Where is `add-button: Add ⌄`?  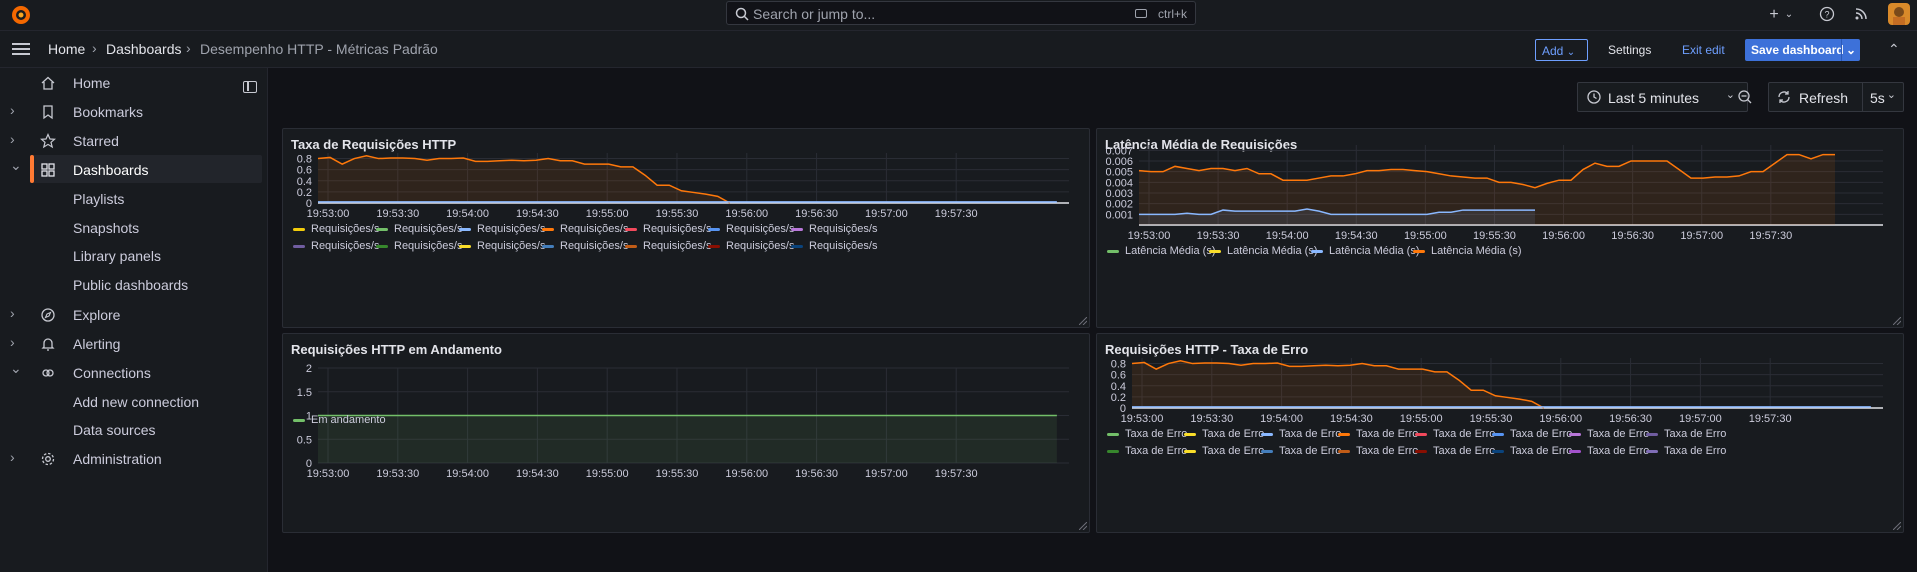 add-button: Add ⌄ is located at coordinates (1561, 50).